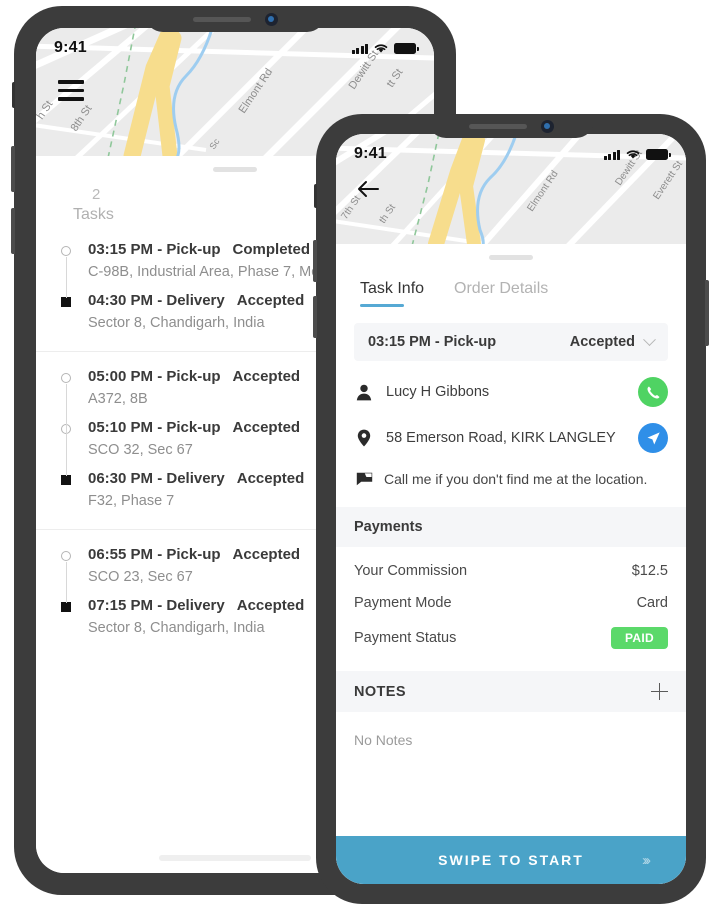 Image resolution: width=711 pixels, height=909 pixels. I want to click on volume-down-button-right, so click(315, 317).